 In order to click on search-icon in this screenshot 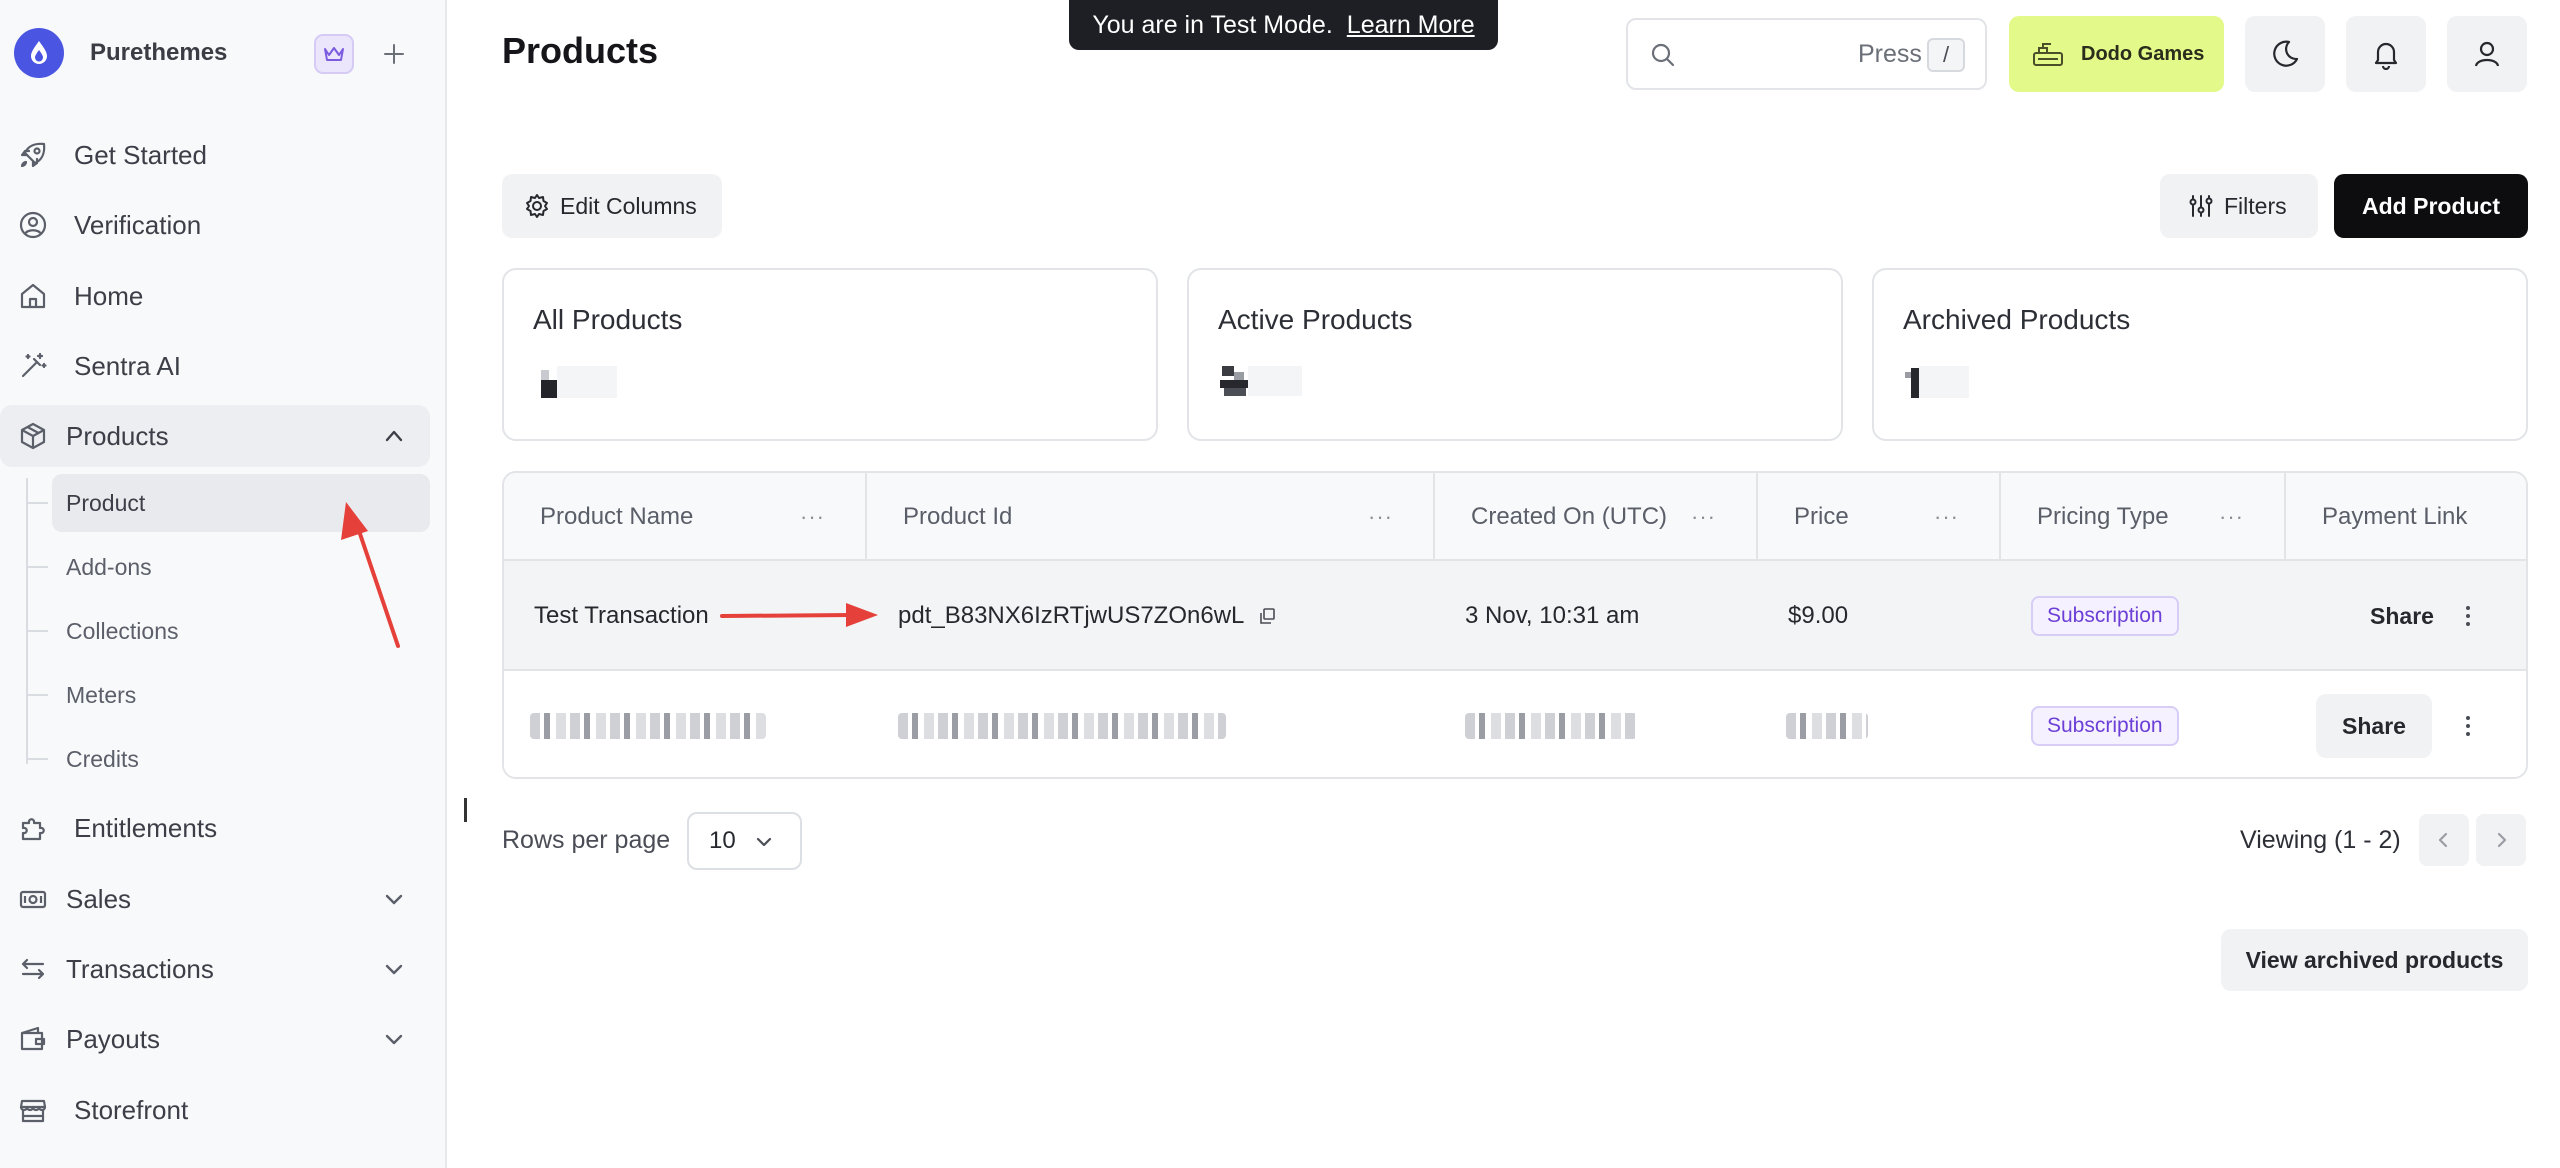, I will do `click(1663, 55)`.